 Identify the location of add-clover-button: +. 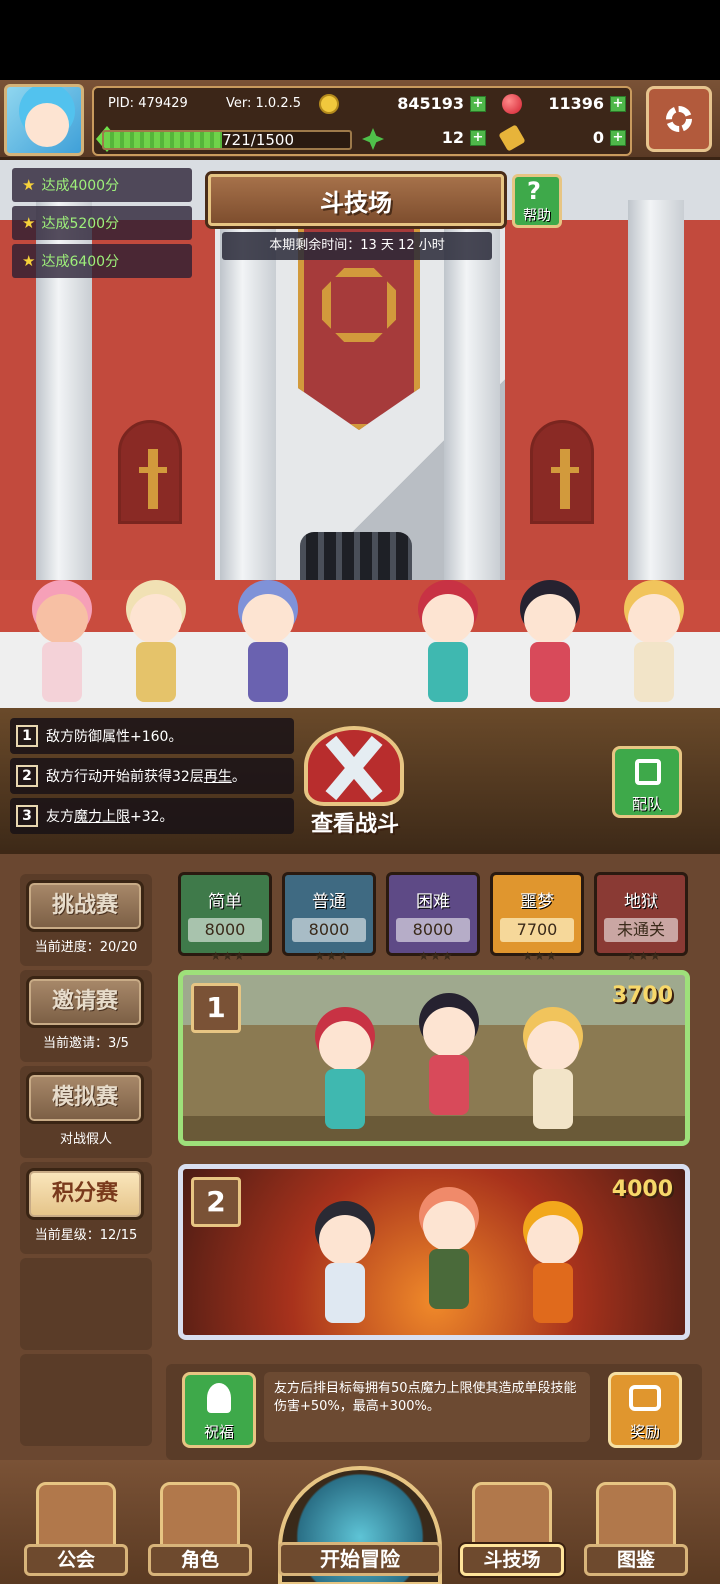
(478, 138).